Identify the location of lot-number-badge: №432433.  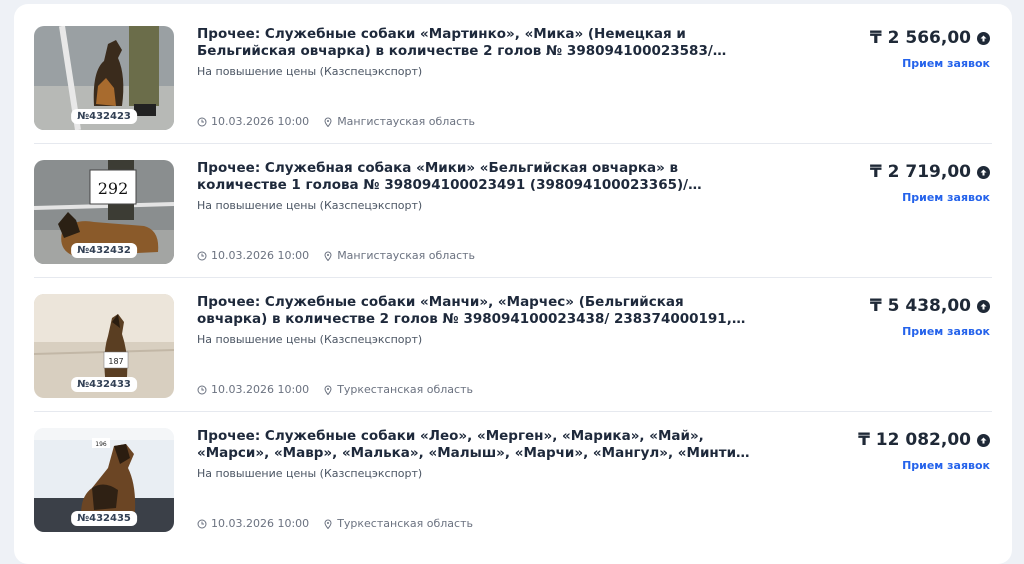
(104, 384).